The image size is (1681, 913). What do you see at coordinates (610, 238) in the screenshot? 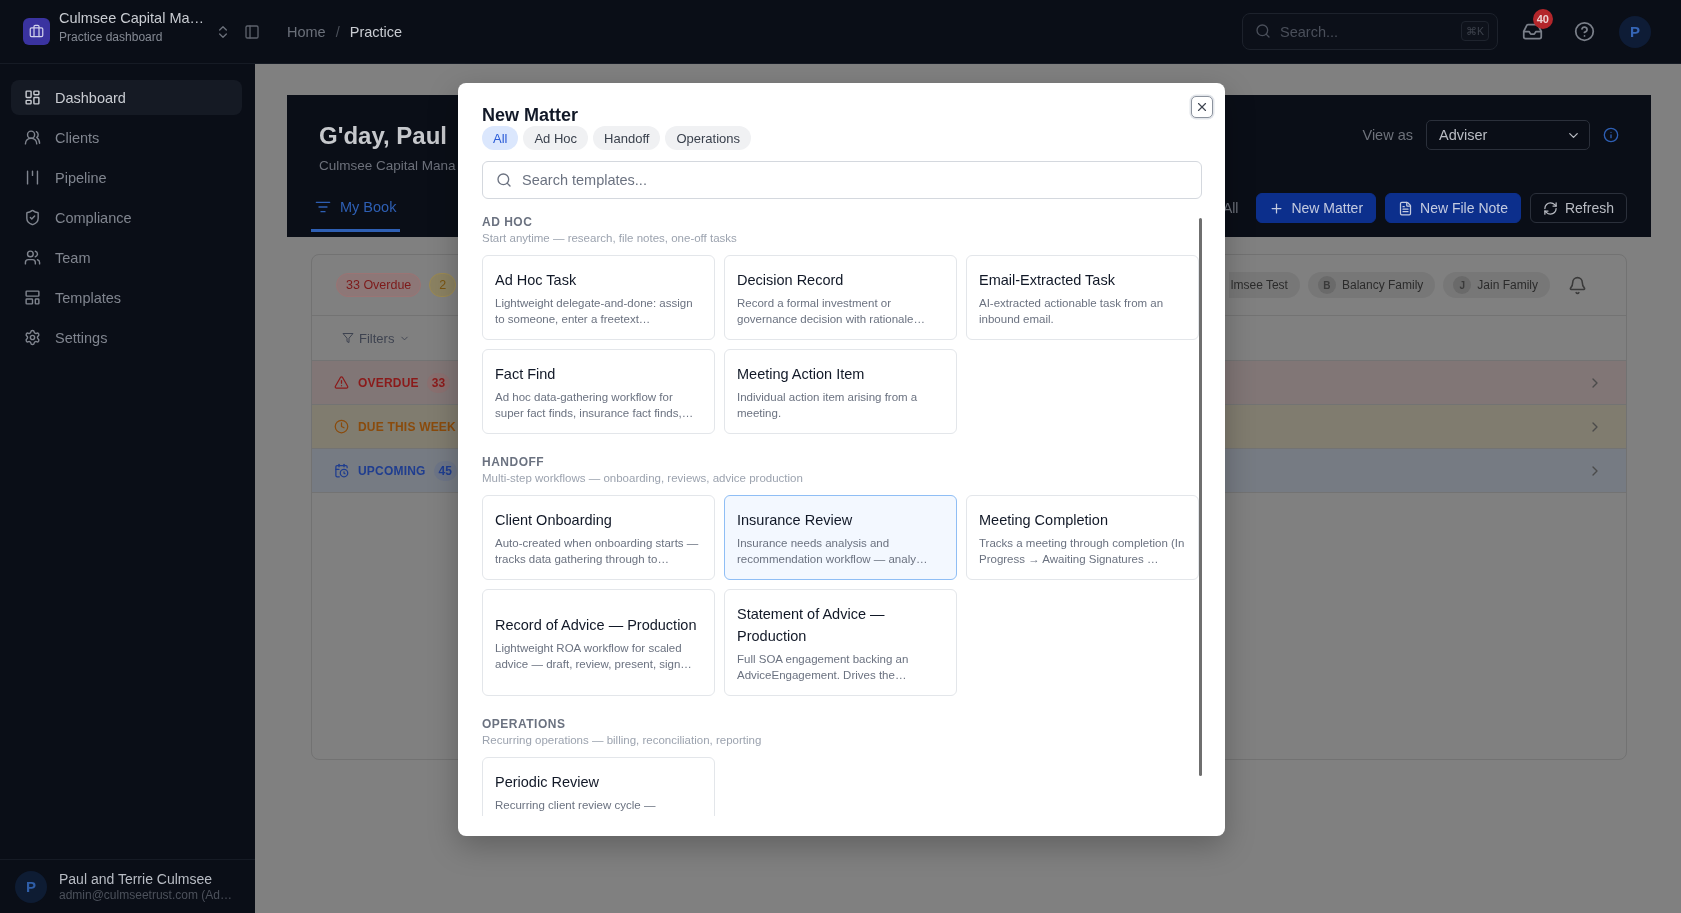
I see `section-description: Start anytime — research, file notes, one-off tasks` at bounding box center [610, 238].